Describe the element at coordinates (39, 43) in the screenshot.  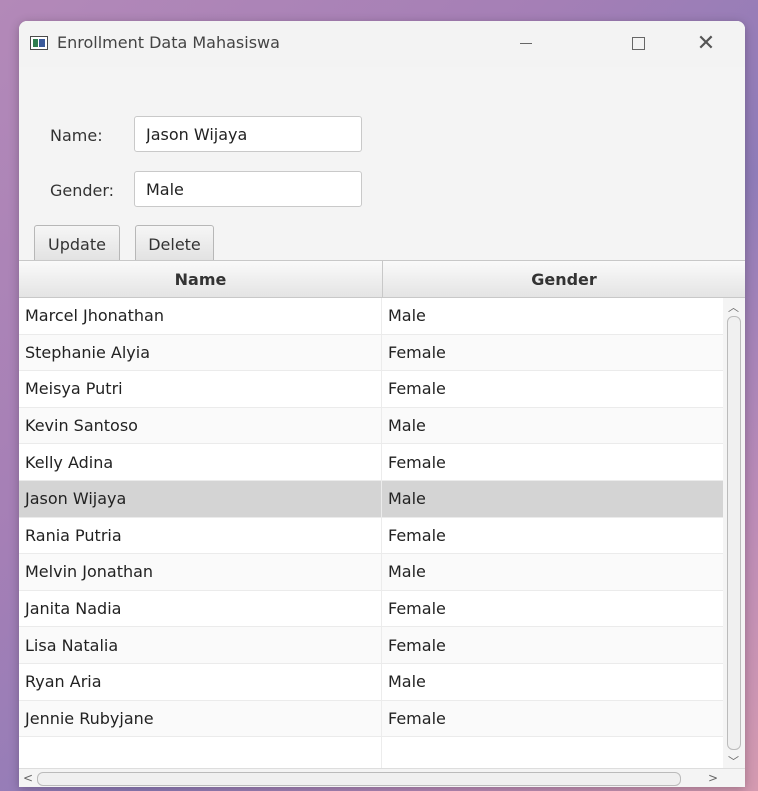
I see `app-window-icon` at that location.